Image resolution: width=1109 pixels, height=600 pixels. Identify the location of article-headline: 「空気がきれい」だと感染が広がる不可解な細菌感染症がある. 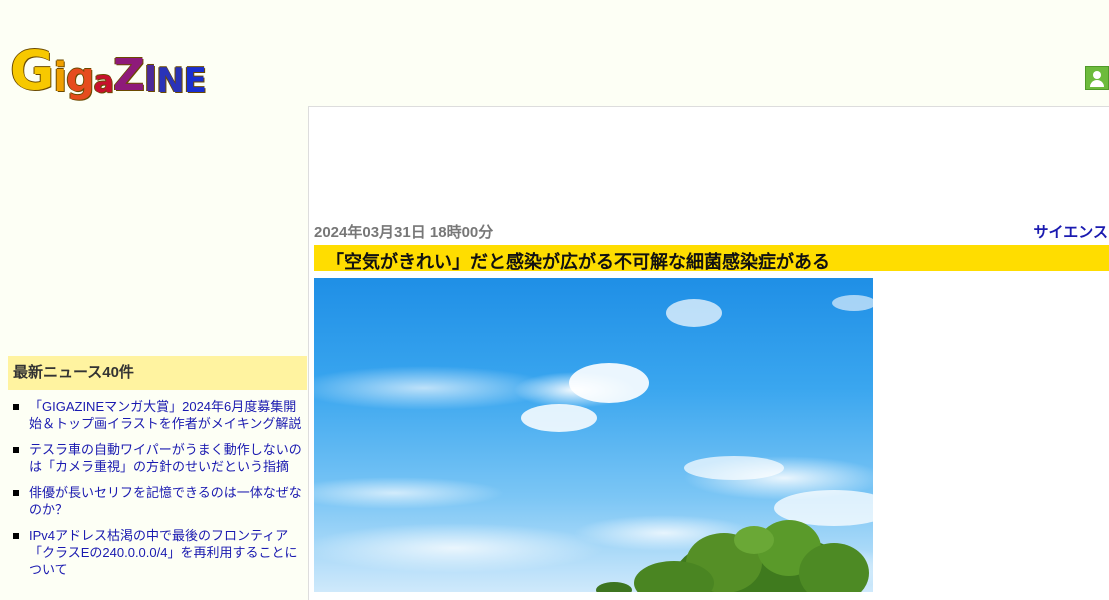
(578, 262).